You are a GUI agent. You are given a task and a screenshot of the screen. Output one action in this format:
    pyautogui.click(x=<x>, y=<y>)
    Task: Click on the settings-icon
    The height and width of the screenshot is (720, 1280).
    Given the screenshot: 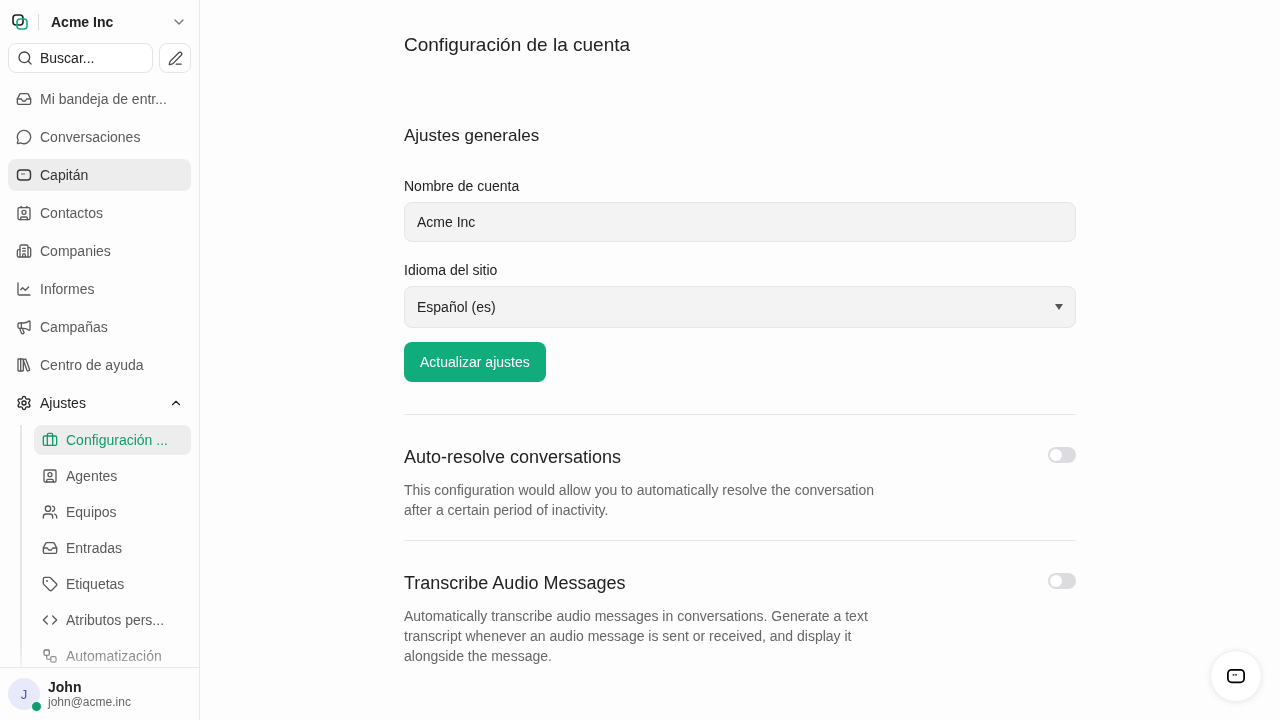 What is the action you would take?
    pyautogui.click(x=24, y=403)
    